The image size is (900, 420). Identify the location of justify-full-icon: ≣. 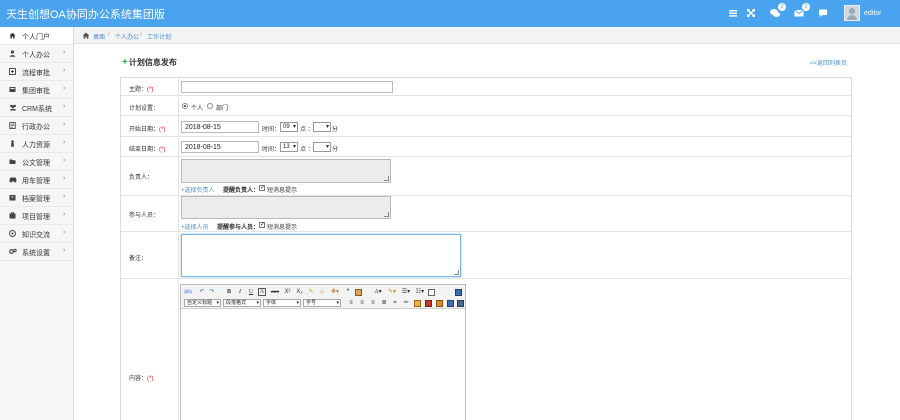
(384, 303).